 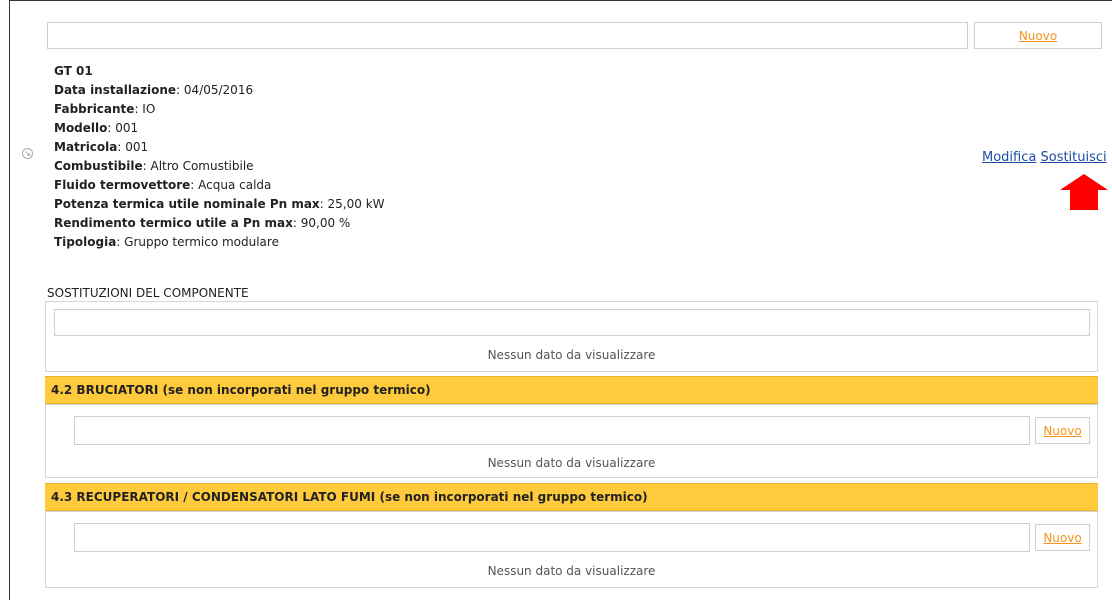 What do you see at coordinates (148, 293) in the screenshot?
I see `replacements-label: SOSTITUZIONI DEL COMPONENTE` at bounding box center [148, 293].